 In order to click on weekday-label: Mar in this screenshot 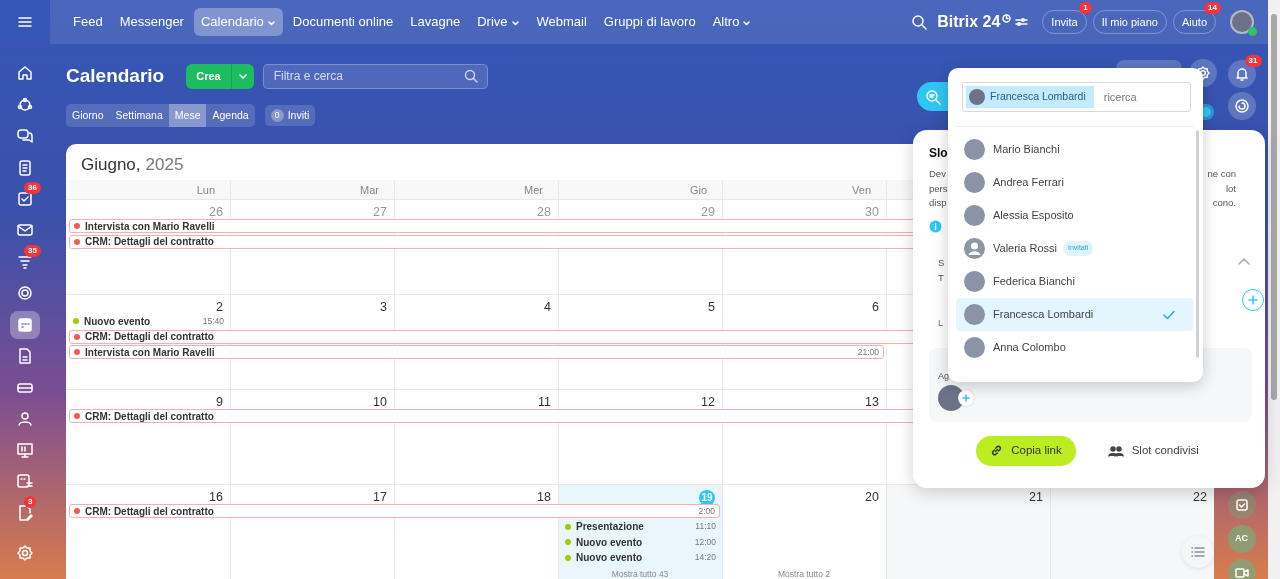, I will do `click(369, 190)`.